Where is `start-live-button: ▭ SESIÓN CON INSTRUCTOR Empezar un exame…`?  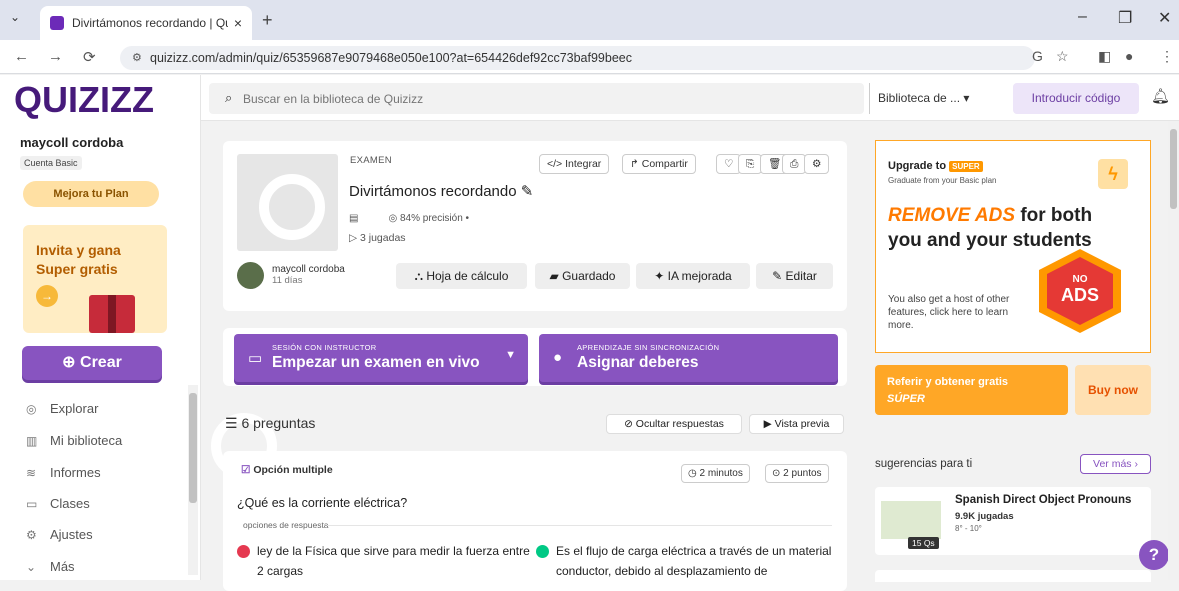 start-live-button: ▭ SESIÓN CON INSTRUCTOR Empezar un exame… is located at coordinates (381, 358).